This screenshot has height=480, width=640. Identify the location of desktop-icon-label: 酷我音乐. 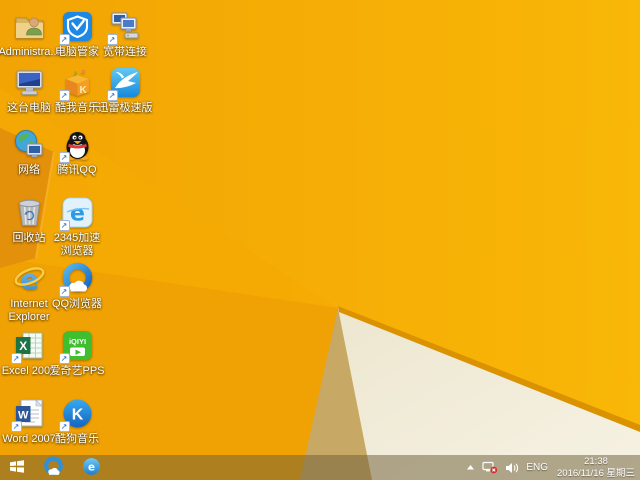
(77, 108).